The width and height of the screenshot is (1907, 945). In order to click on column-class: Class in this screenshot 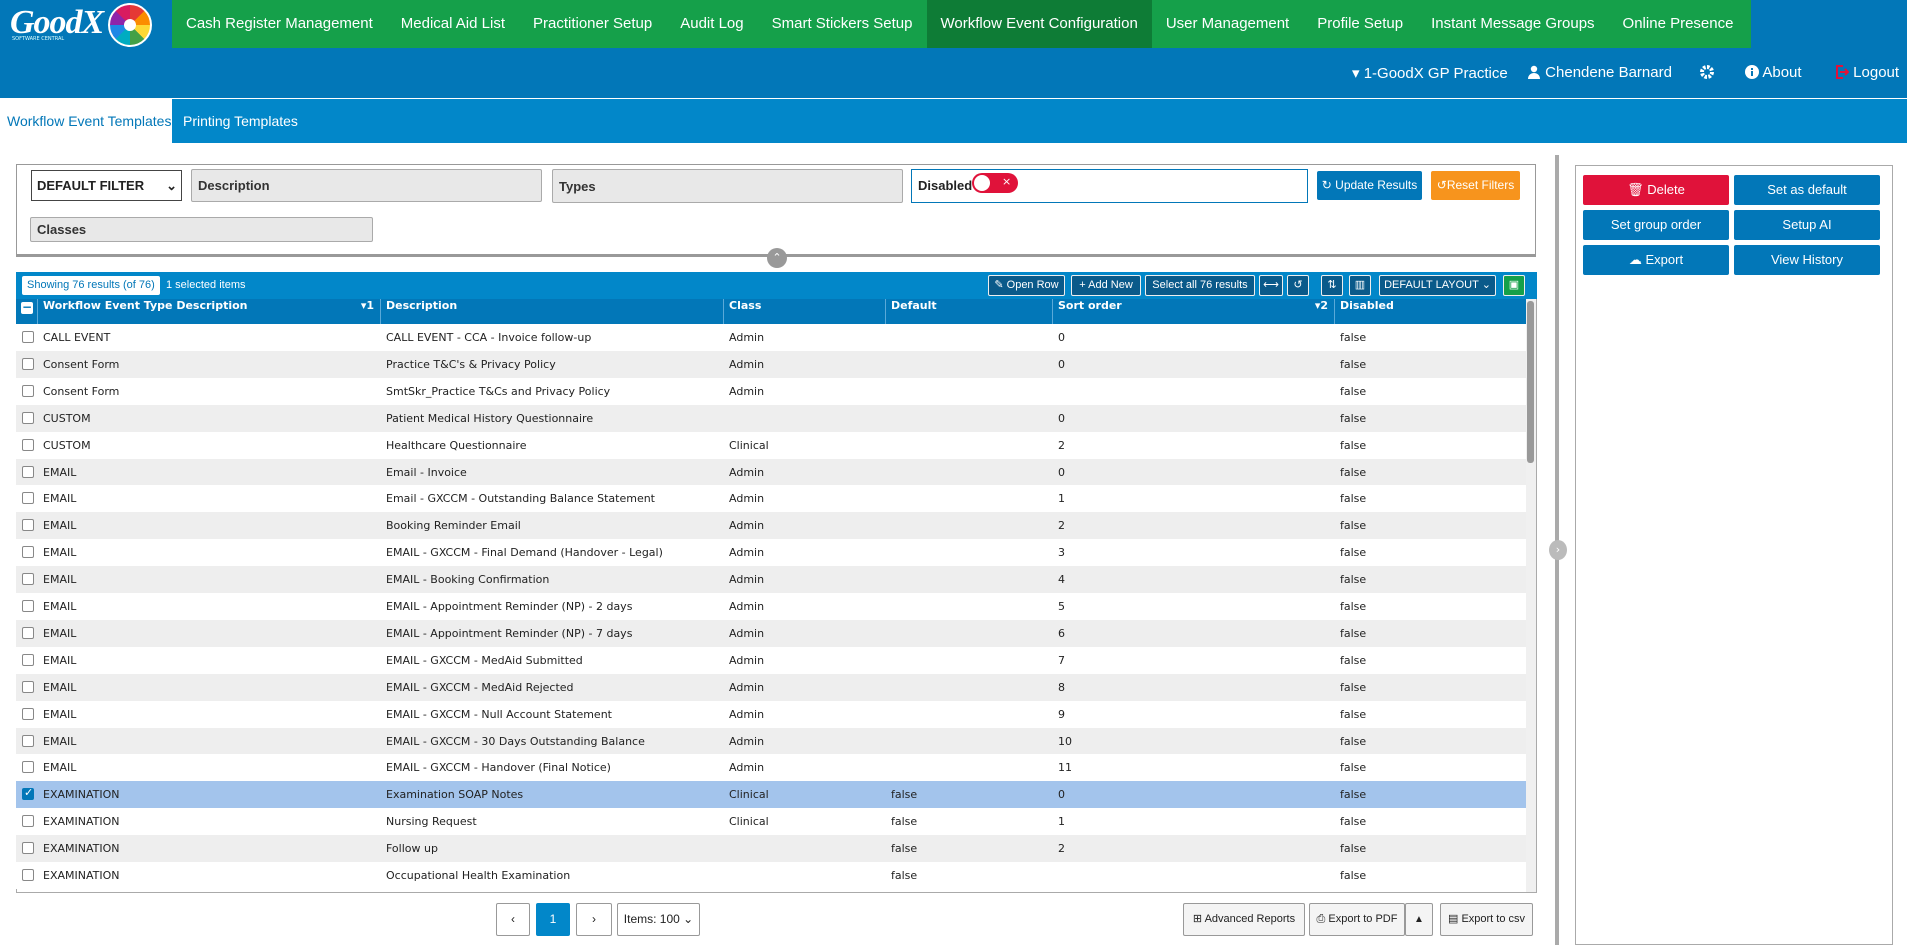, I will do `click(805, 311)`.